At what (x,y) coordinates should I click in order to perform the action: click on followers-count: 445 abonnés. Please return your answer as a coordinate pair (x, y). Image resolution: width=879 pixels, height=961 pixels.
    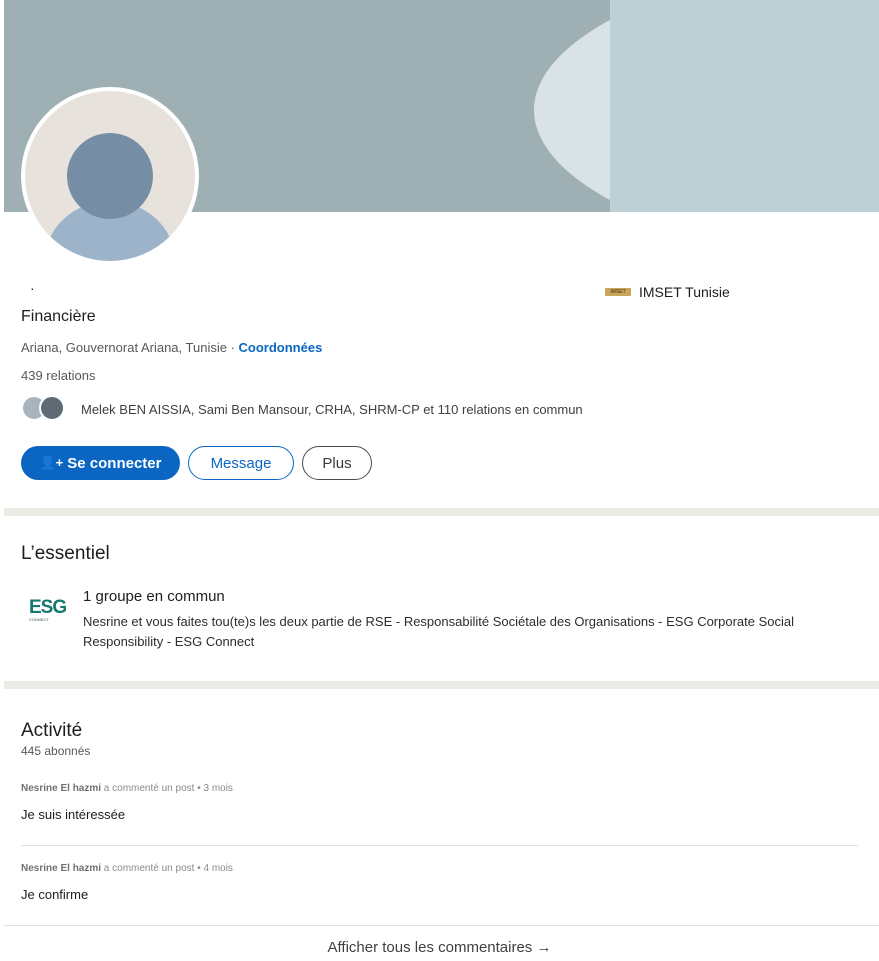
    Looking at the image, I should click on (56, 751).